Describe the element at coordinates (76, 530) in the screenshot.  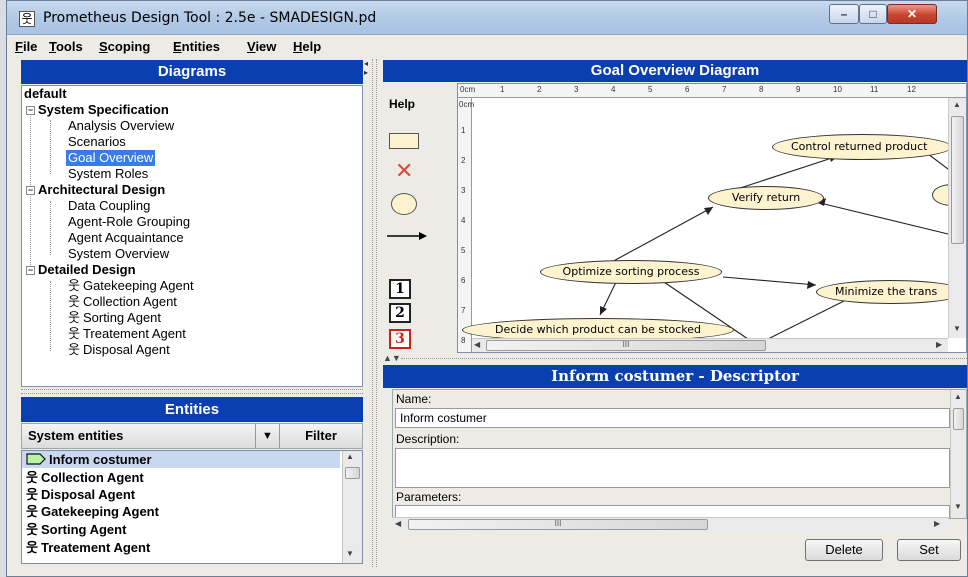
I see `list-item: 웃 Sorting Agent` at that location.